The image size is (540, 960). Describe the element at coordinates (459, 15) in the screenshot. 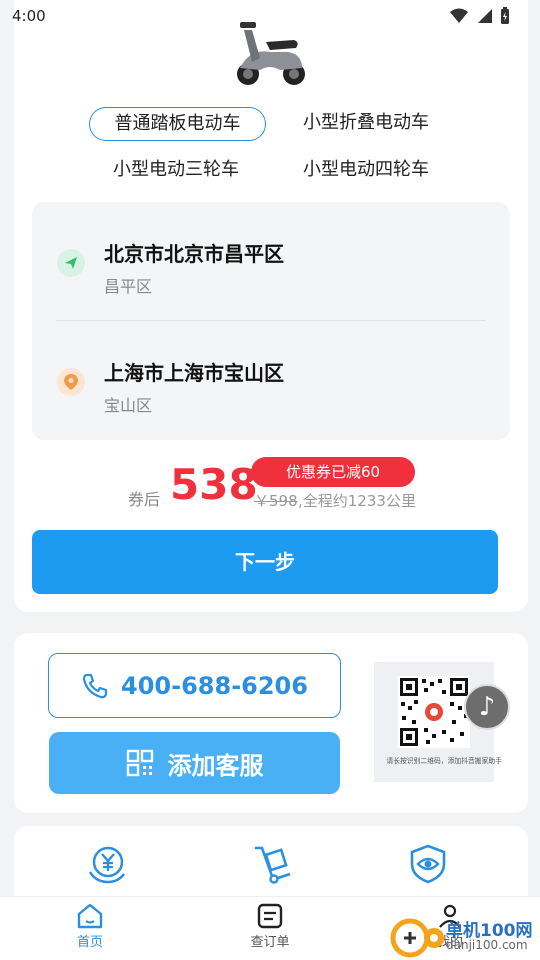

I see `wifi-icon` at that location.